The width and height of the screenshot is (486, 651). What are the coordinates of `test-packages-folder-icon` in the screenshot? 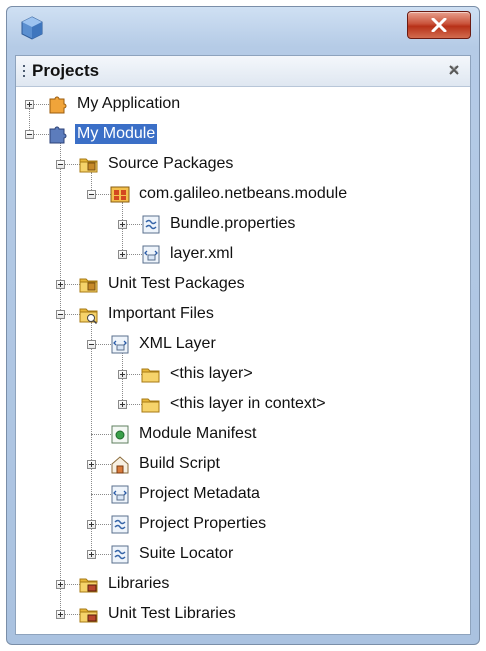 It's located at (89, 284).